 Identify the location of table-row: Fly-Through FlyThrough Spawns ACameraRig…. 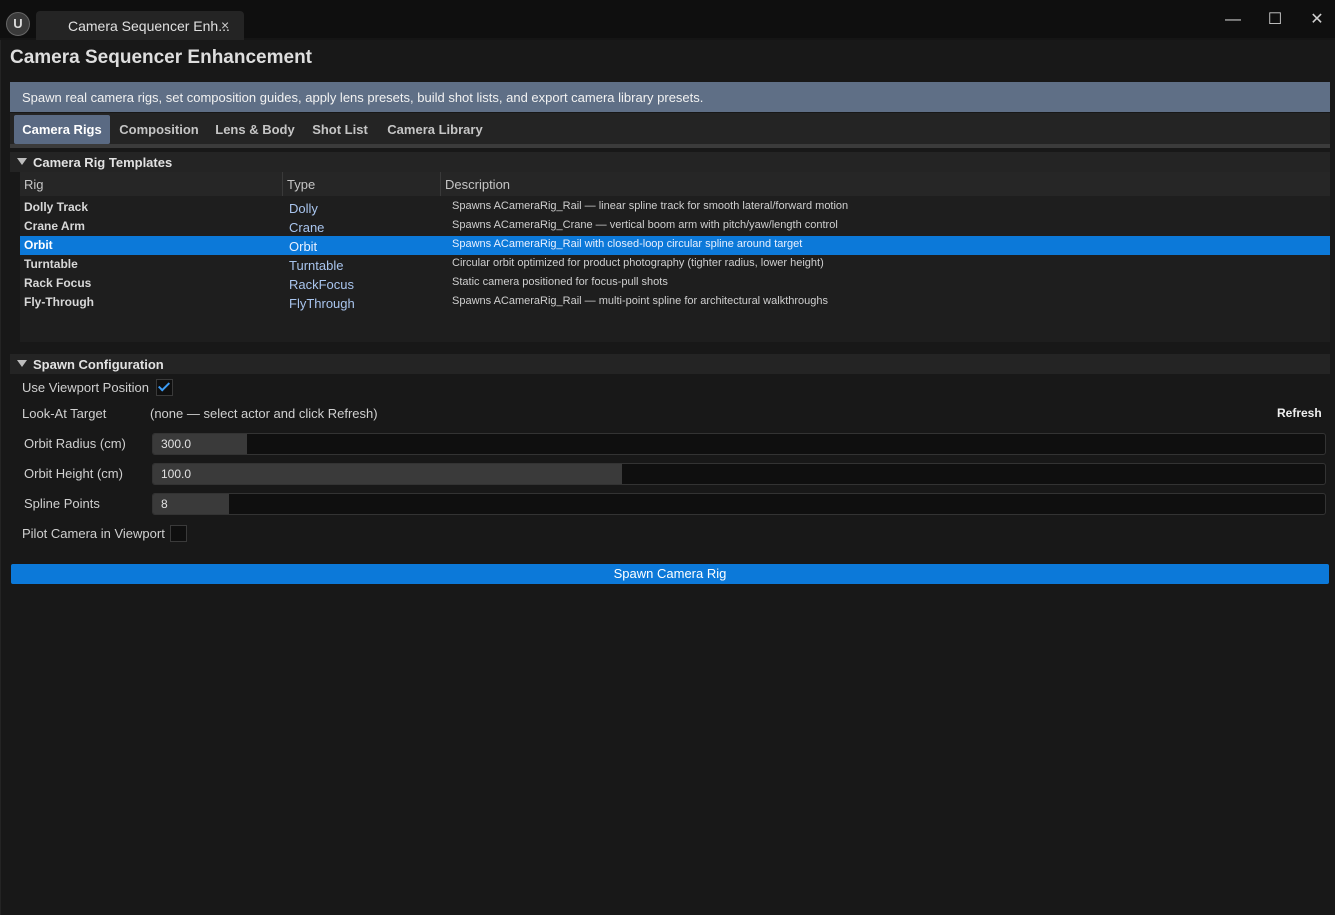
(675, 302).